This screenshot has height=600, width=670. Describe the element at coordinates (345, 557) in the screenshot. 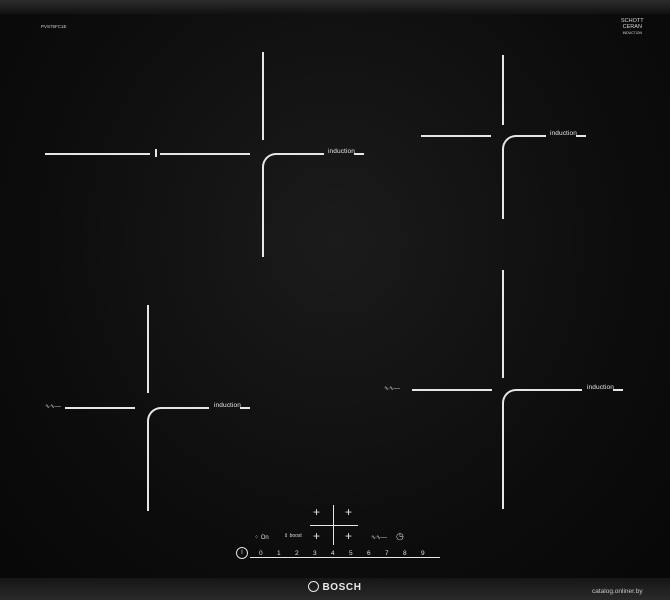

I see `slider-track` at that location.